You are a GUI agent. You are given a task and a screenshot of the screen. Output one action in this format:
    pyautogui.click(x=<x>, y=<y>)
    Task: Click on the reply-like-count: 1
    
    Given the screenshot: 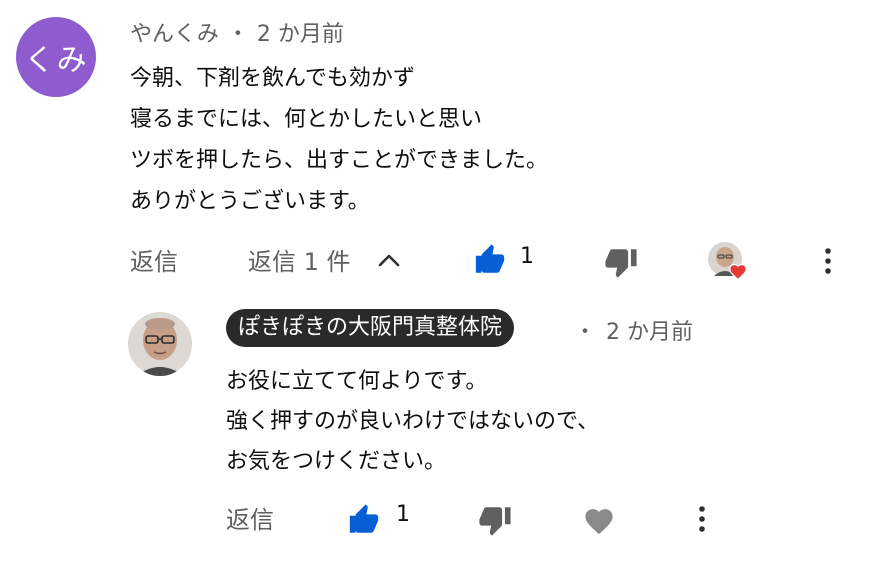 What is the action you would take?
    pyautogui.click(x=403, y=514)
    